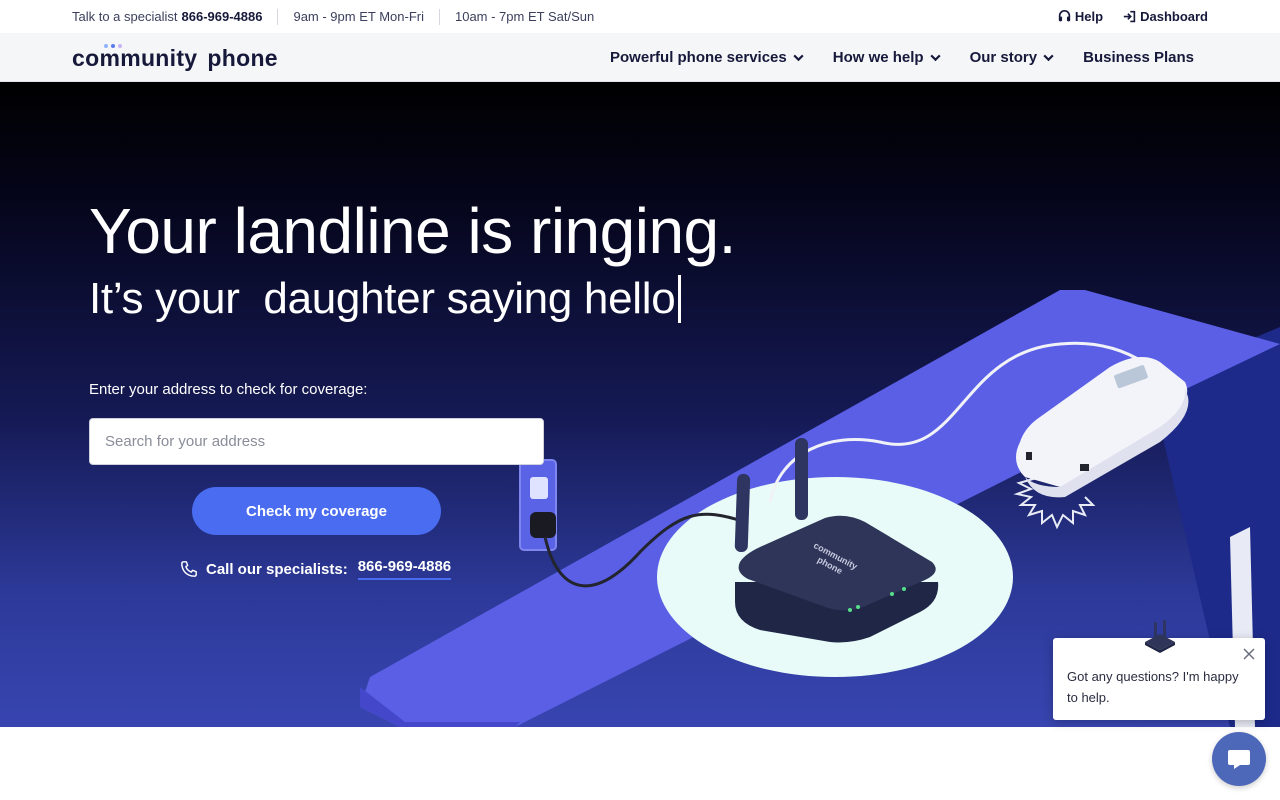  I want to click on nav-item-label: How we help, so click(878, 57).